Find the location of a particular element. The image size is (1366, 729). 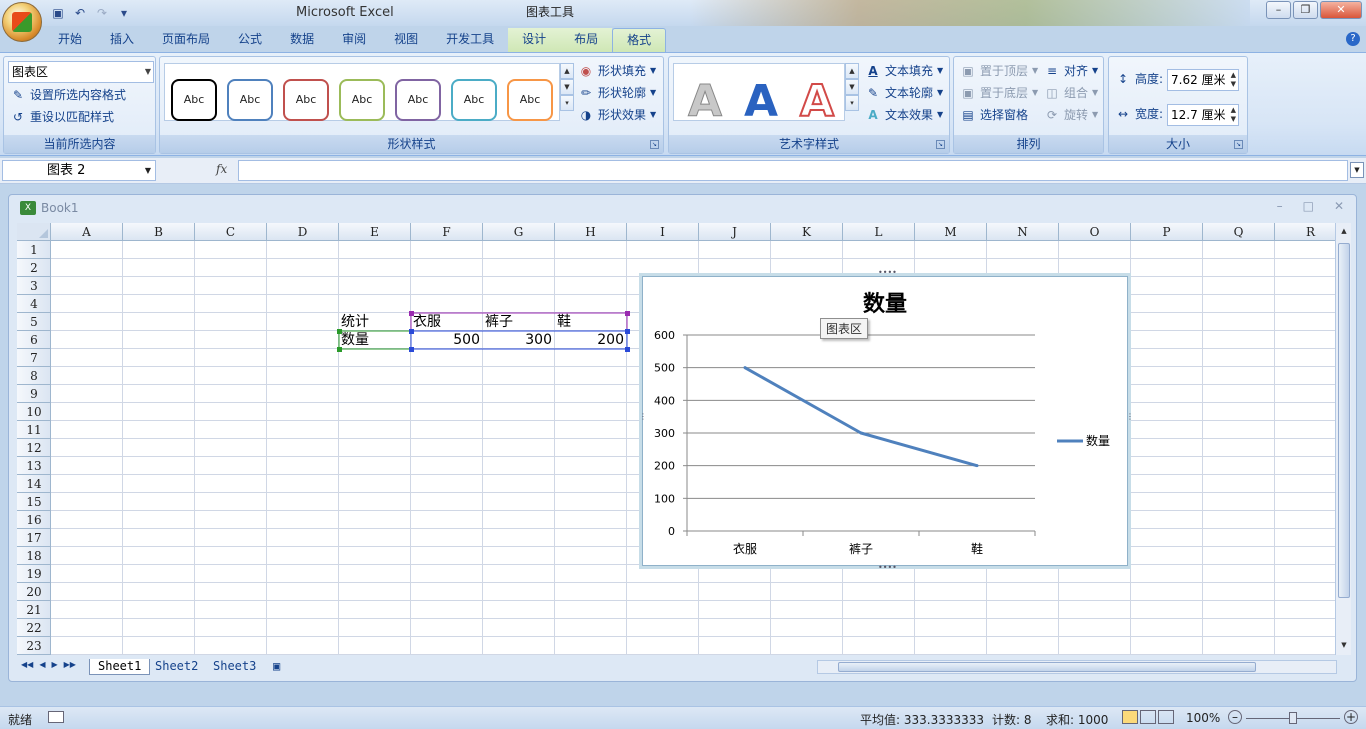

first-sheet-icon: ◀◀ is located at coordinates (27, 664).